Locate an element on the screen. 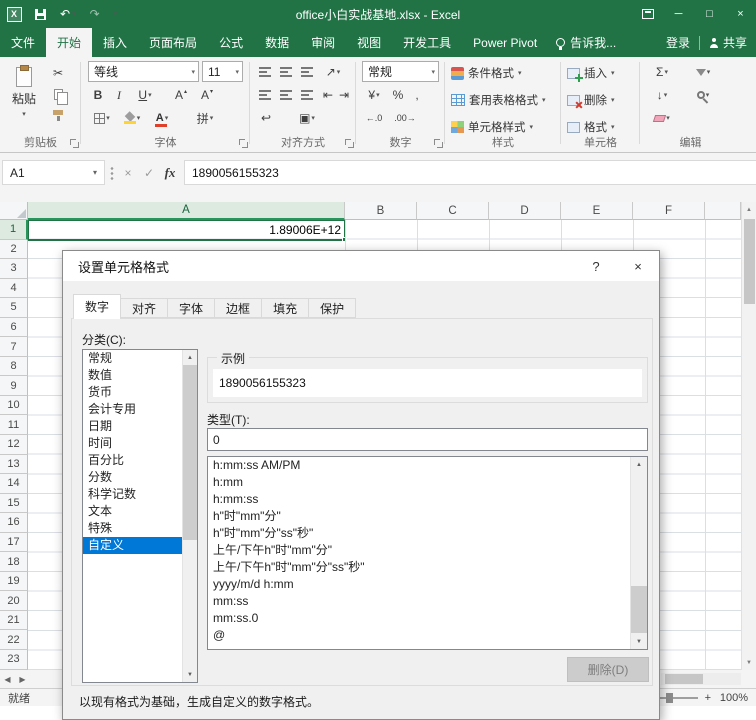 The image size is (756, 720). select-all-corner is located at coordinates (14, 211).